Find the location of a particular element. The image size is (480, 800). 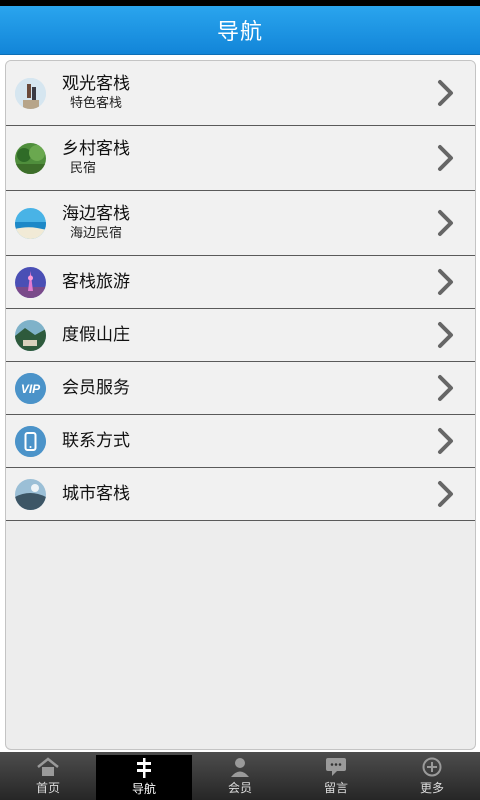

nav-item-countryside: 乡村客栈 民宿 is located at coordinates (240, 158).